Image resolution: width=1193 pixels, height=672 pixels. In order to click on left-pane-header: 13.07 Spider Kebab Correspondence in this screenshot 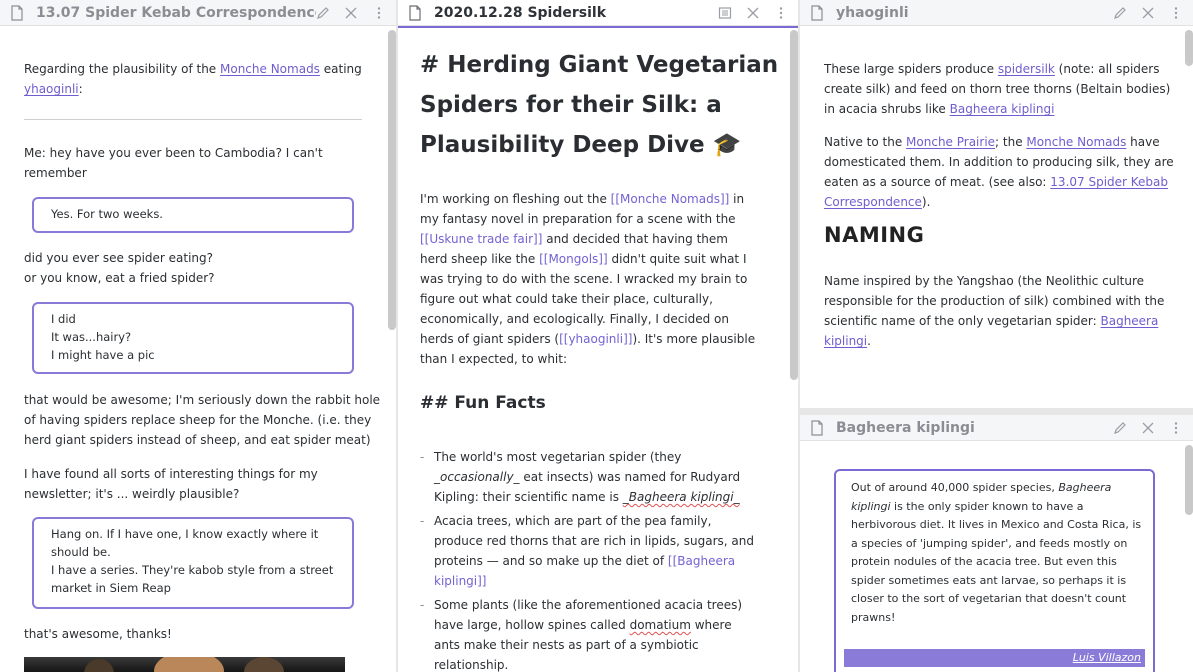, I will do `click(198, 13)`.